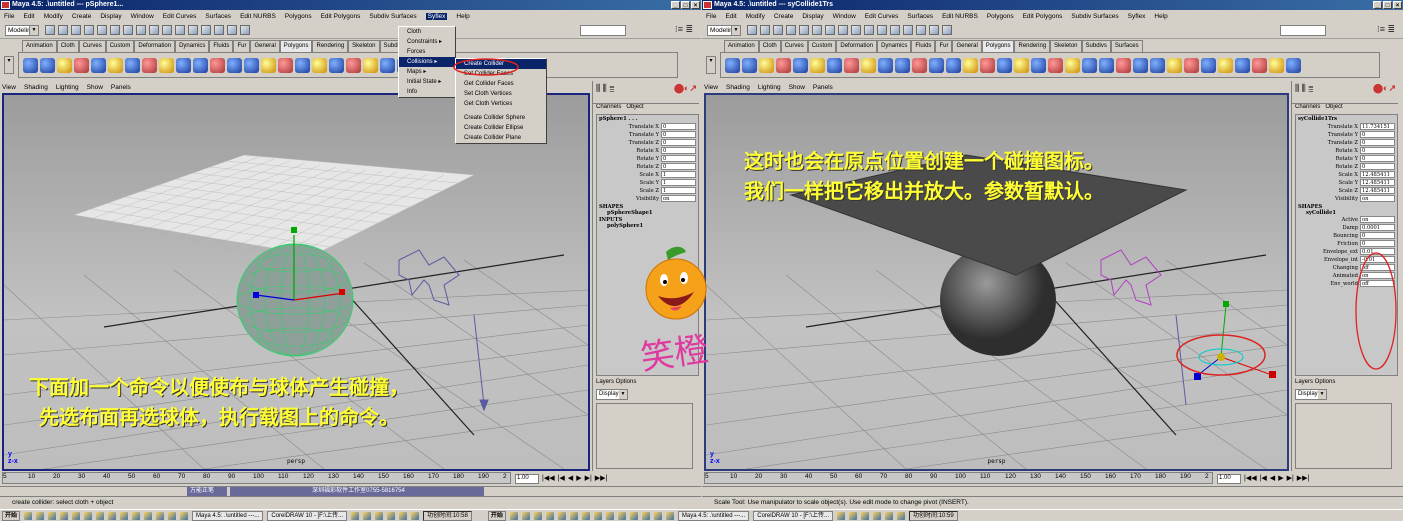 This screenshot has width=1403, height=521. What do you see at coordinates (341, 16) in the screenshot?
I see `menu-edit-polygons: Edit Polygons` at bounding box center [341, 16].